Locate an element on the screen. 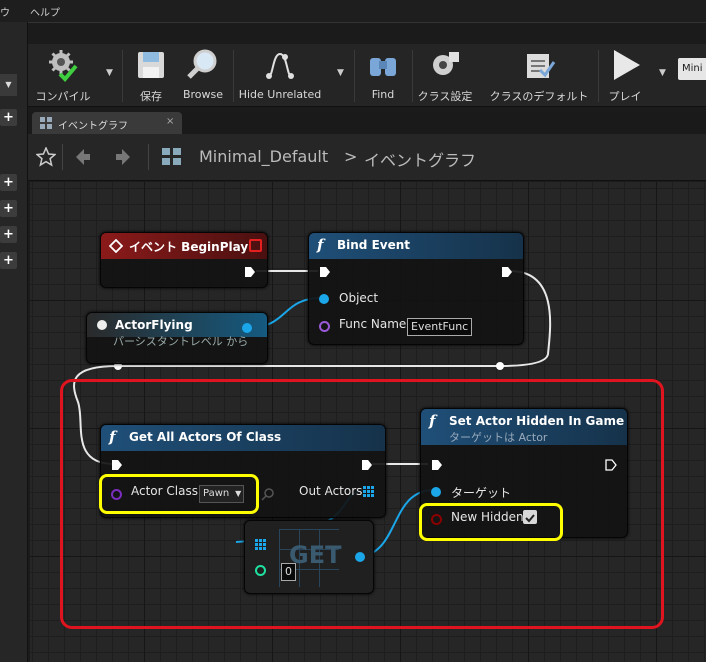  hide-unrelated-label: Hide Unrelated is located at coordinates (280, 94).